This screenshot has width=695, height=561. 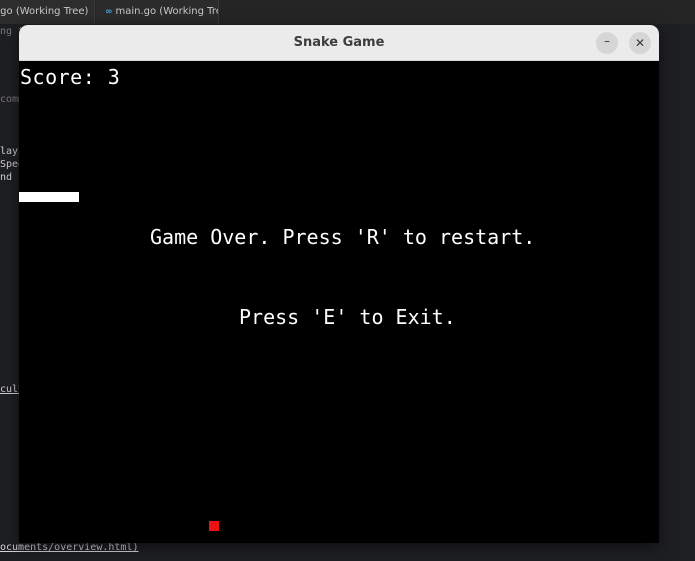 What do you see at coordinates (347, 317) in the screenshot?
I see `exit-message: Press 'E' to Exit.` at bounding box center [347, 317].